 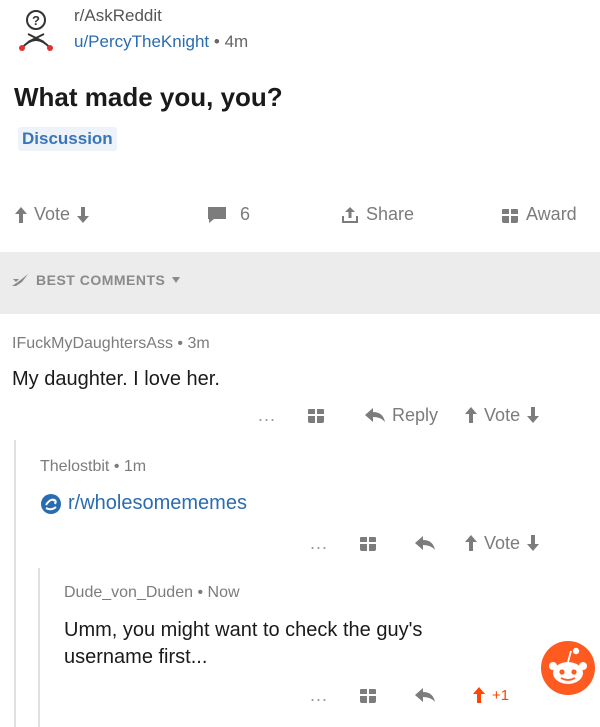 I want to click on reddit-snoo-icon, so click(x=568, y=668).